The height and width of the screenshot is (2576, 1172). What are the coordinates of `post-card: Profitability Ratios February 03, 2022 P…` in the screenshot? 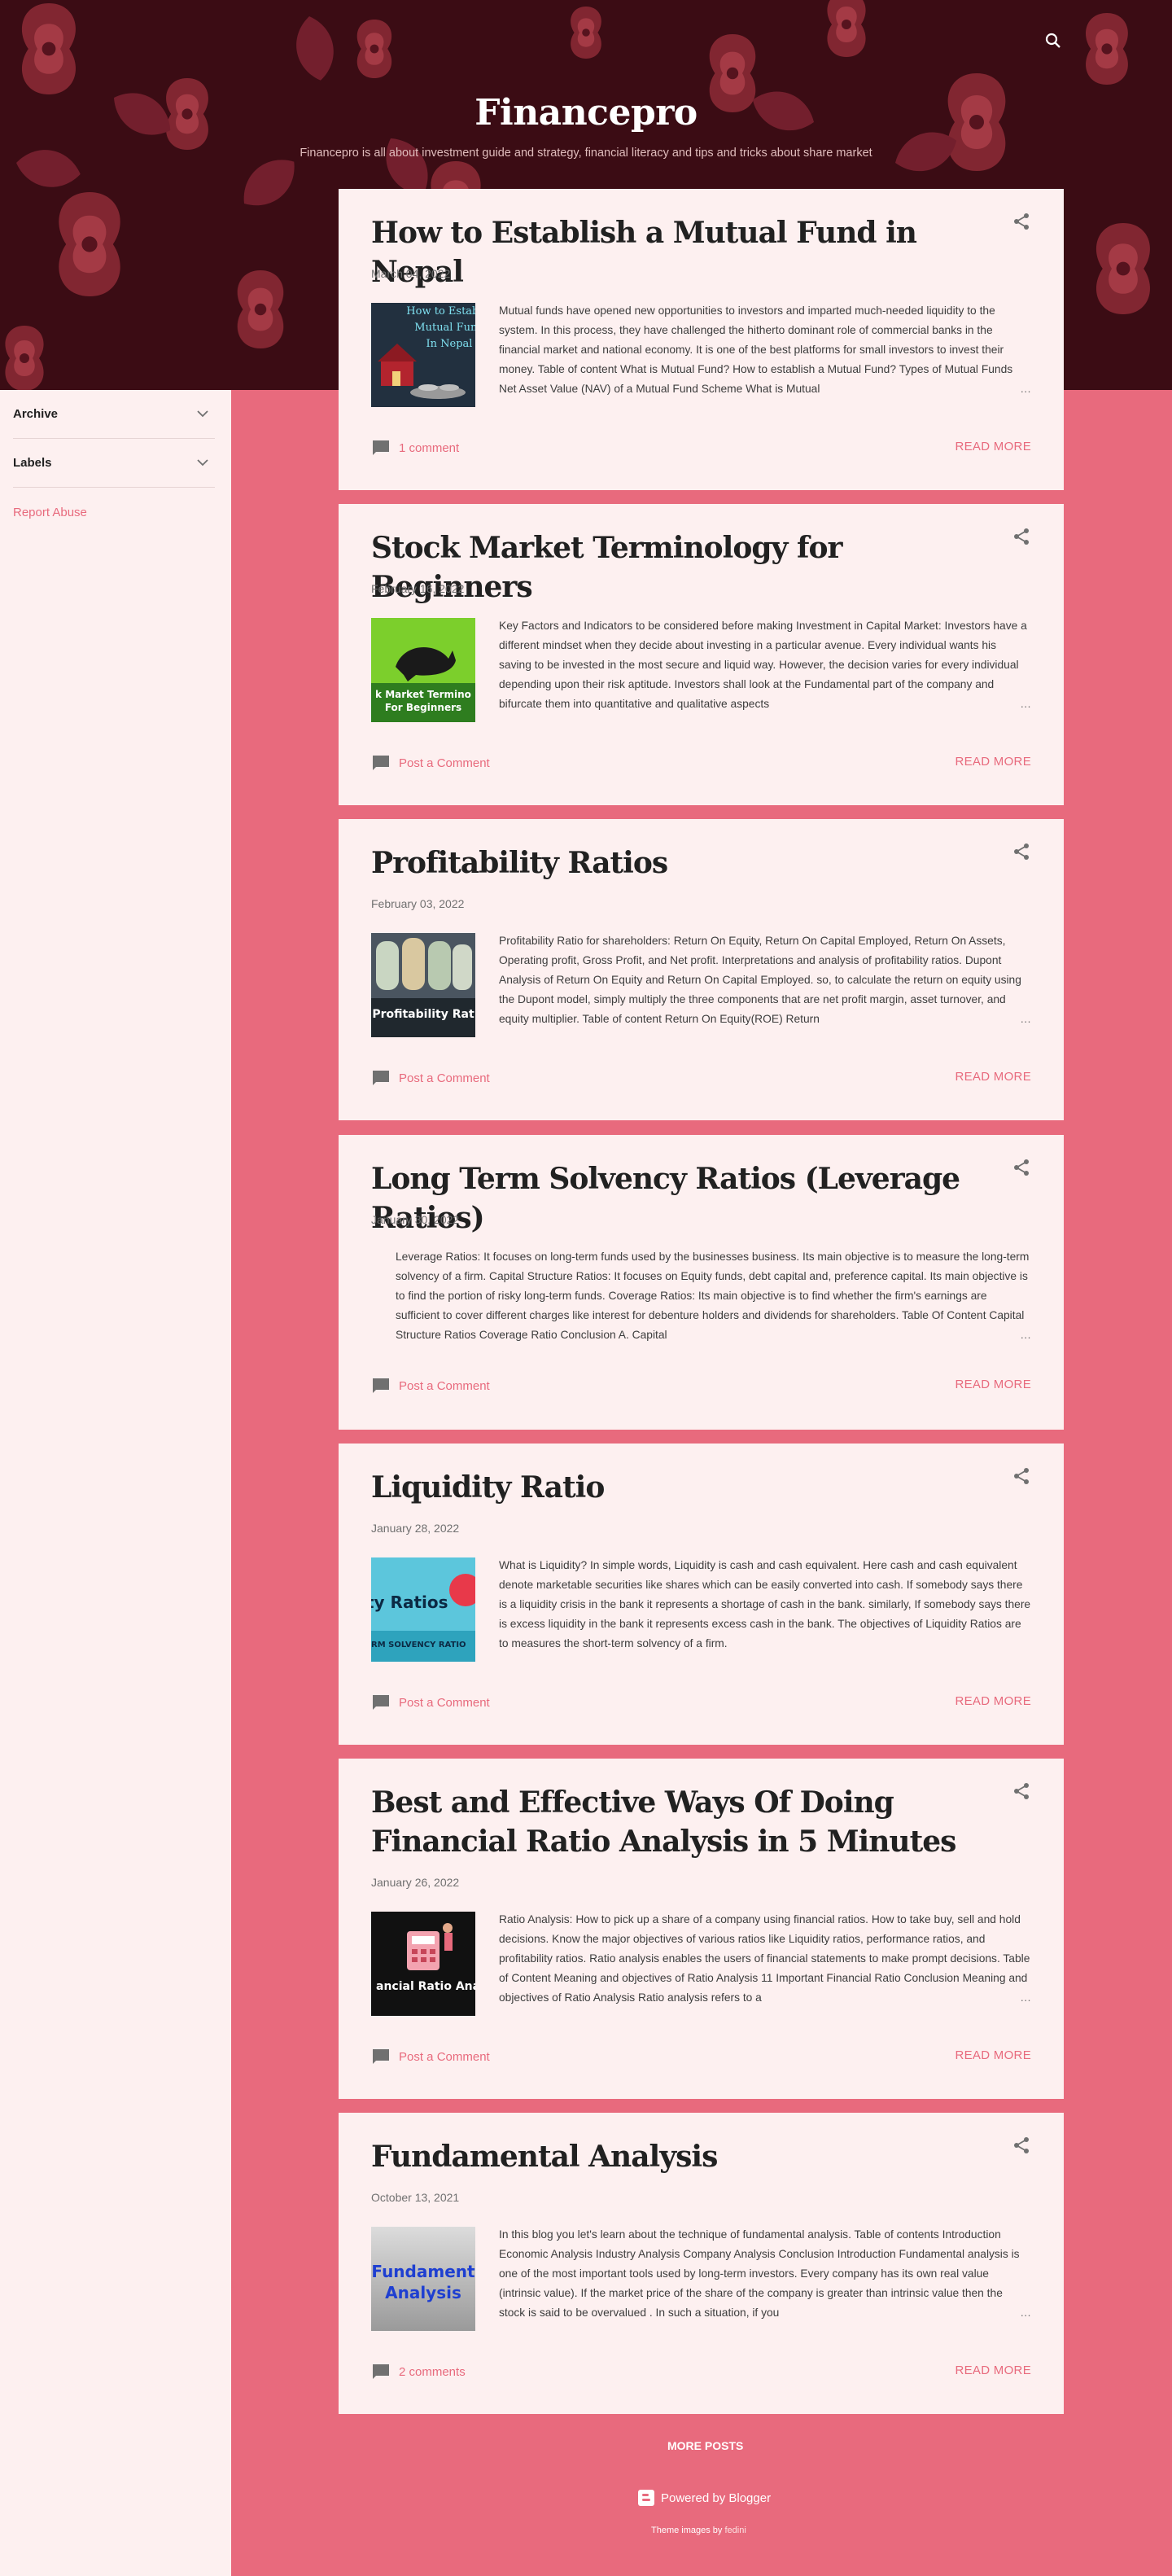 It's located at (701, 969).